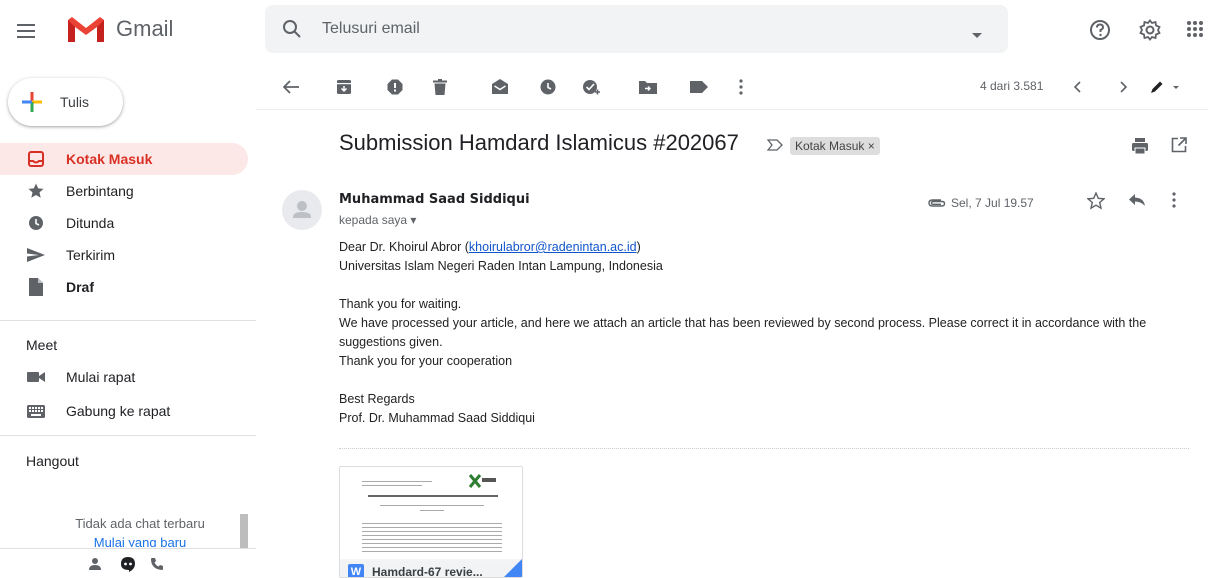 This screenshot has width=1208, height=578. What do you see at coordinates (431, 513) in the screenshot?
I see `attachment-thumbnail` at bounding box center [431, 513].